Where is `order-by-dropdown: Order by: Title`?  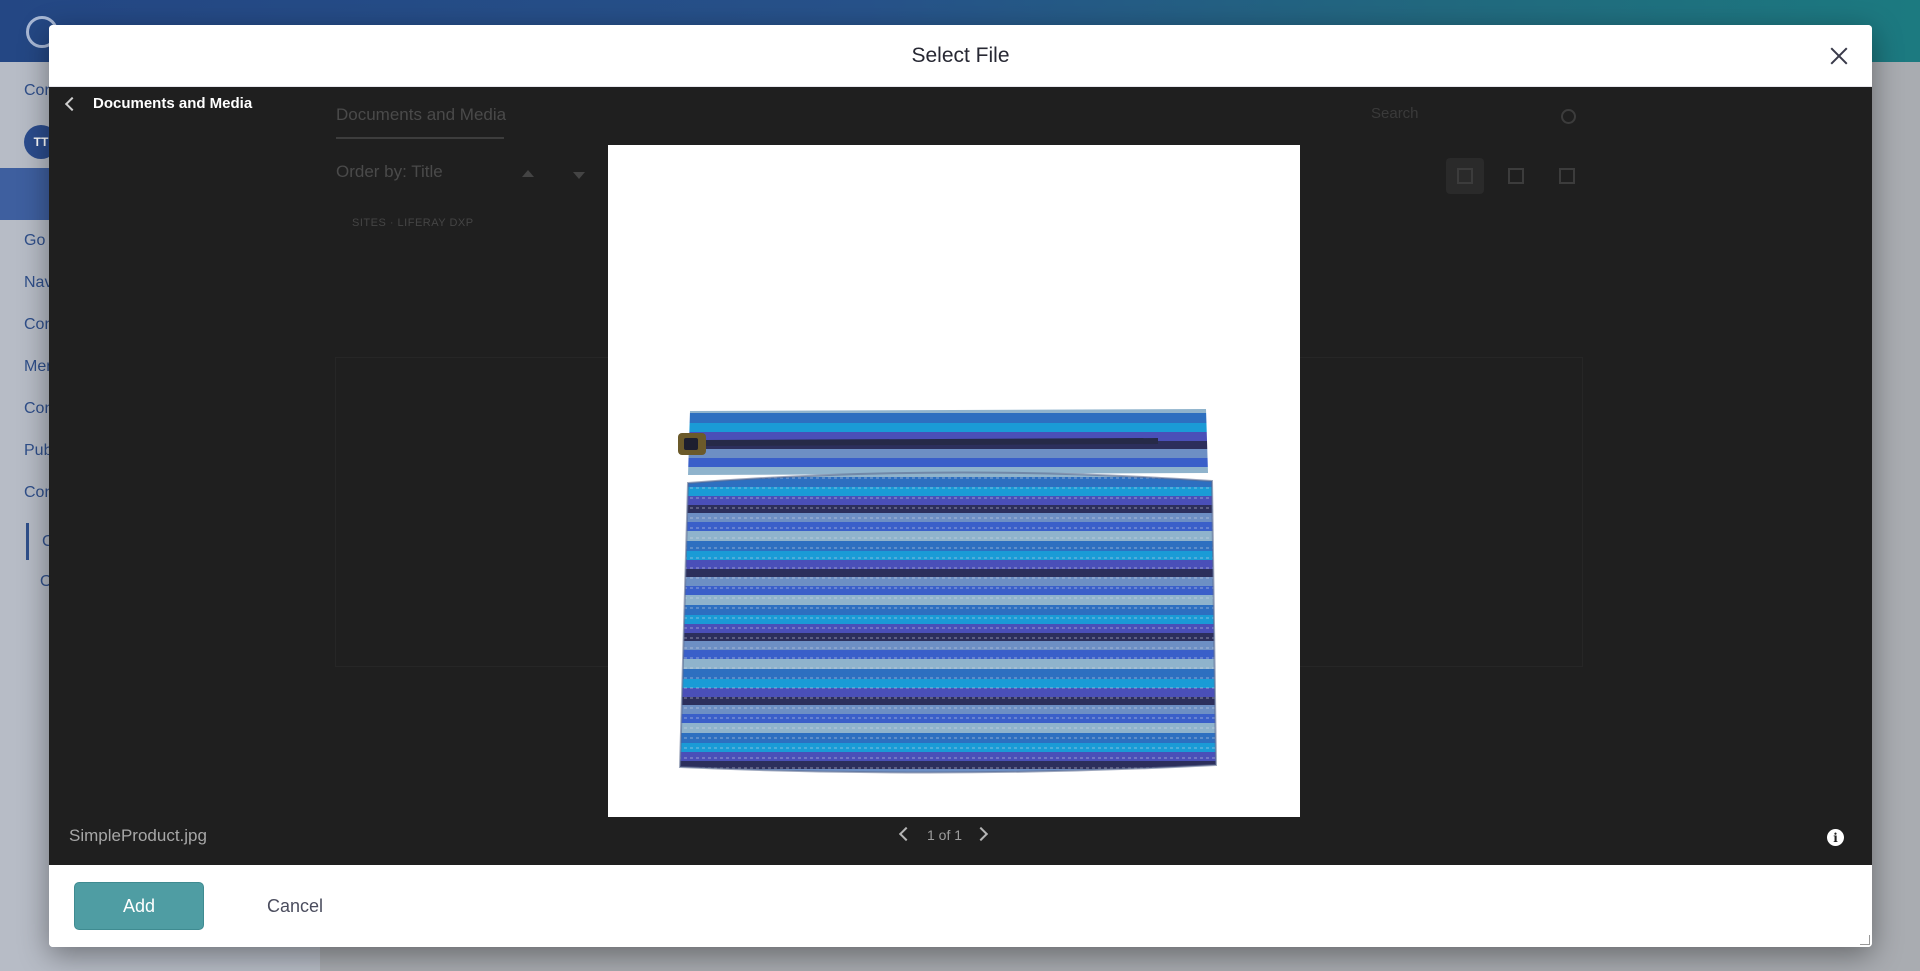 order-by-dropdown: Order by: Title is located at coordinates (389, 171).